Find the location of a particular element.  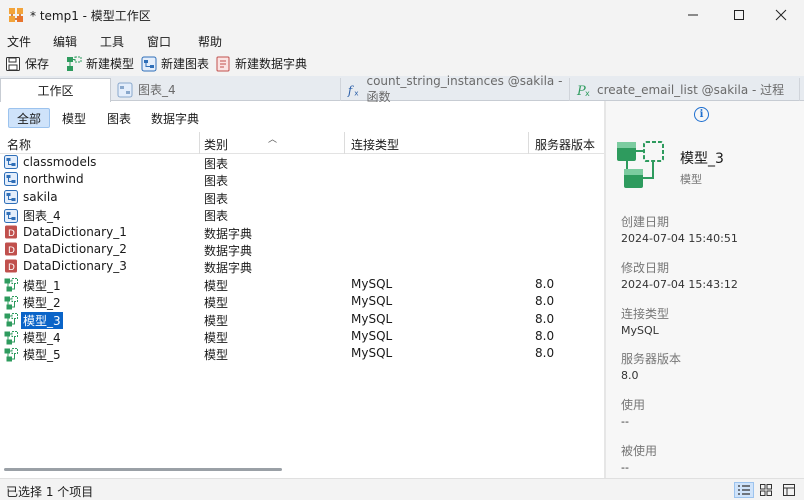

new-diagram-label: 新建图表 is located at coordinates (185, 64).